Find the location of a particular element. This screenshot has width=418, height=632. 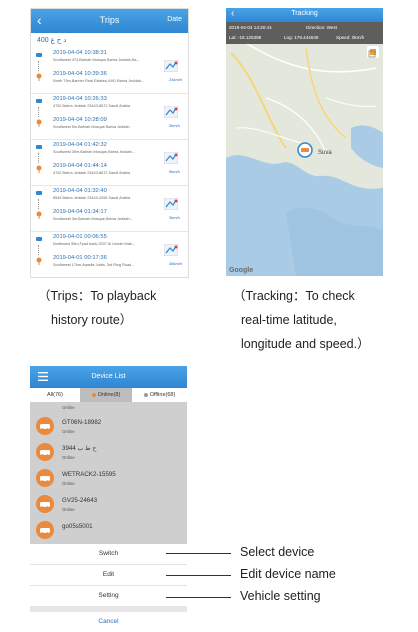

device-row: GV25-24643 Online is located at coordinates (108, 504).